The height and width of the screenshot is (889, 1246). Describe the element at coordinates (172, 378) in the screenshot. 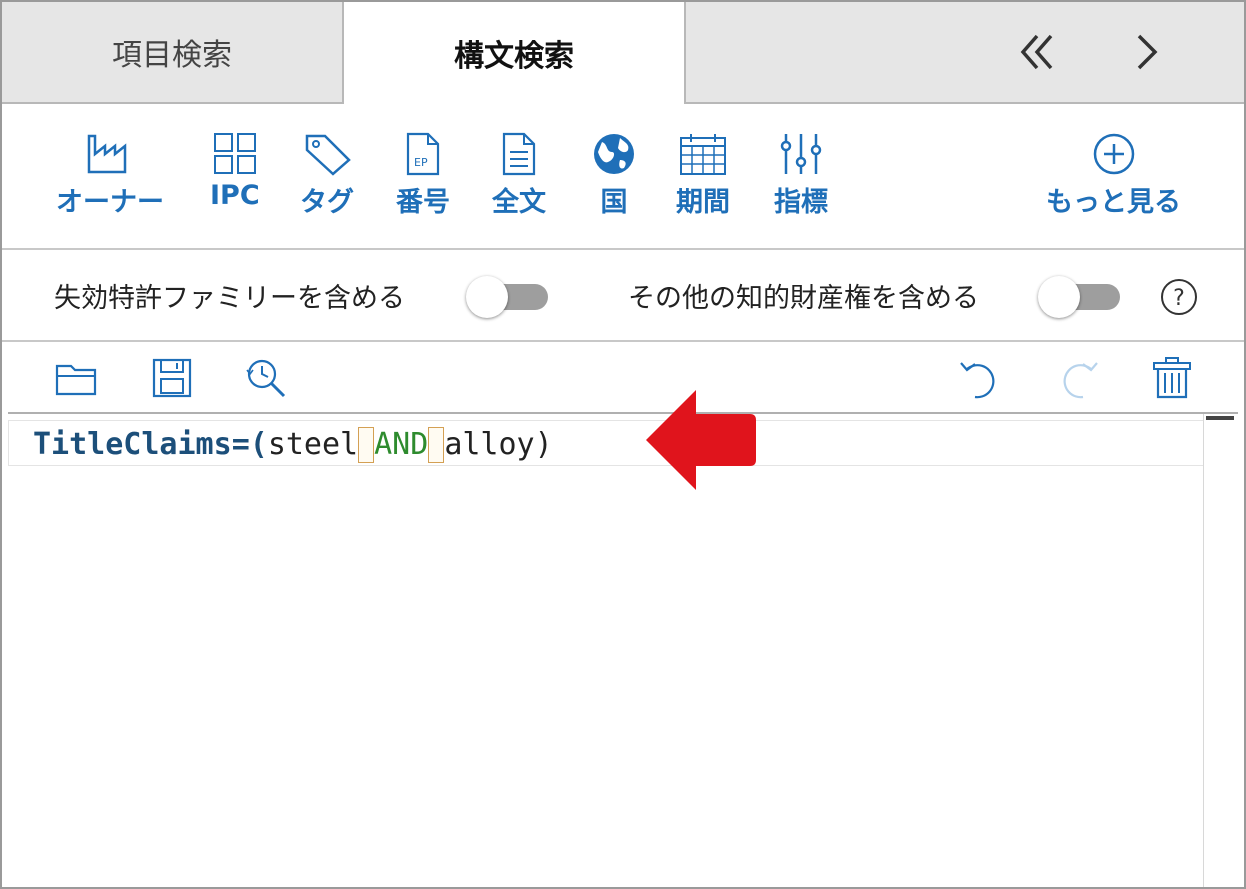

I see `save-icon` at that location.